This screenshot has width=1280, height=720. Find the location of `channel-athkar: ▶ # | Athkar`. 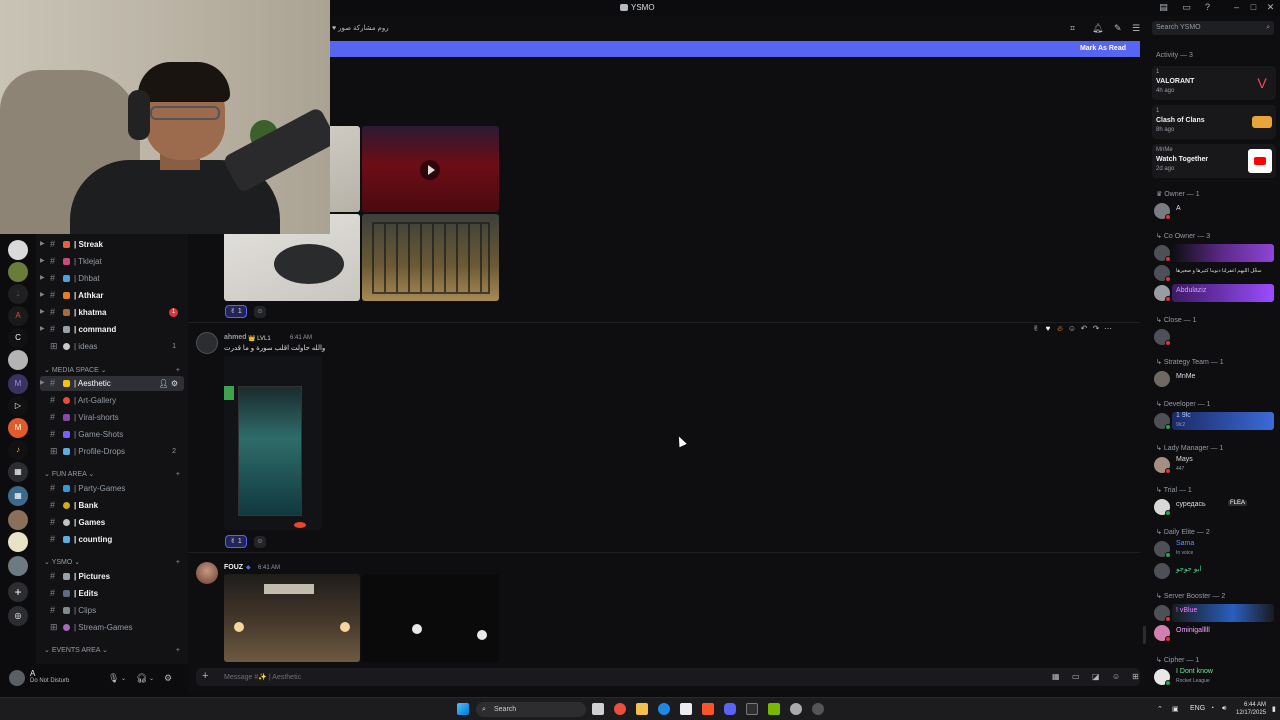

channel-athkar: ▶ # | Athkar is located at coordinates (112, 295).